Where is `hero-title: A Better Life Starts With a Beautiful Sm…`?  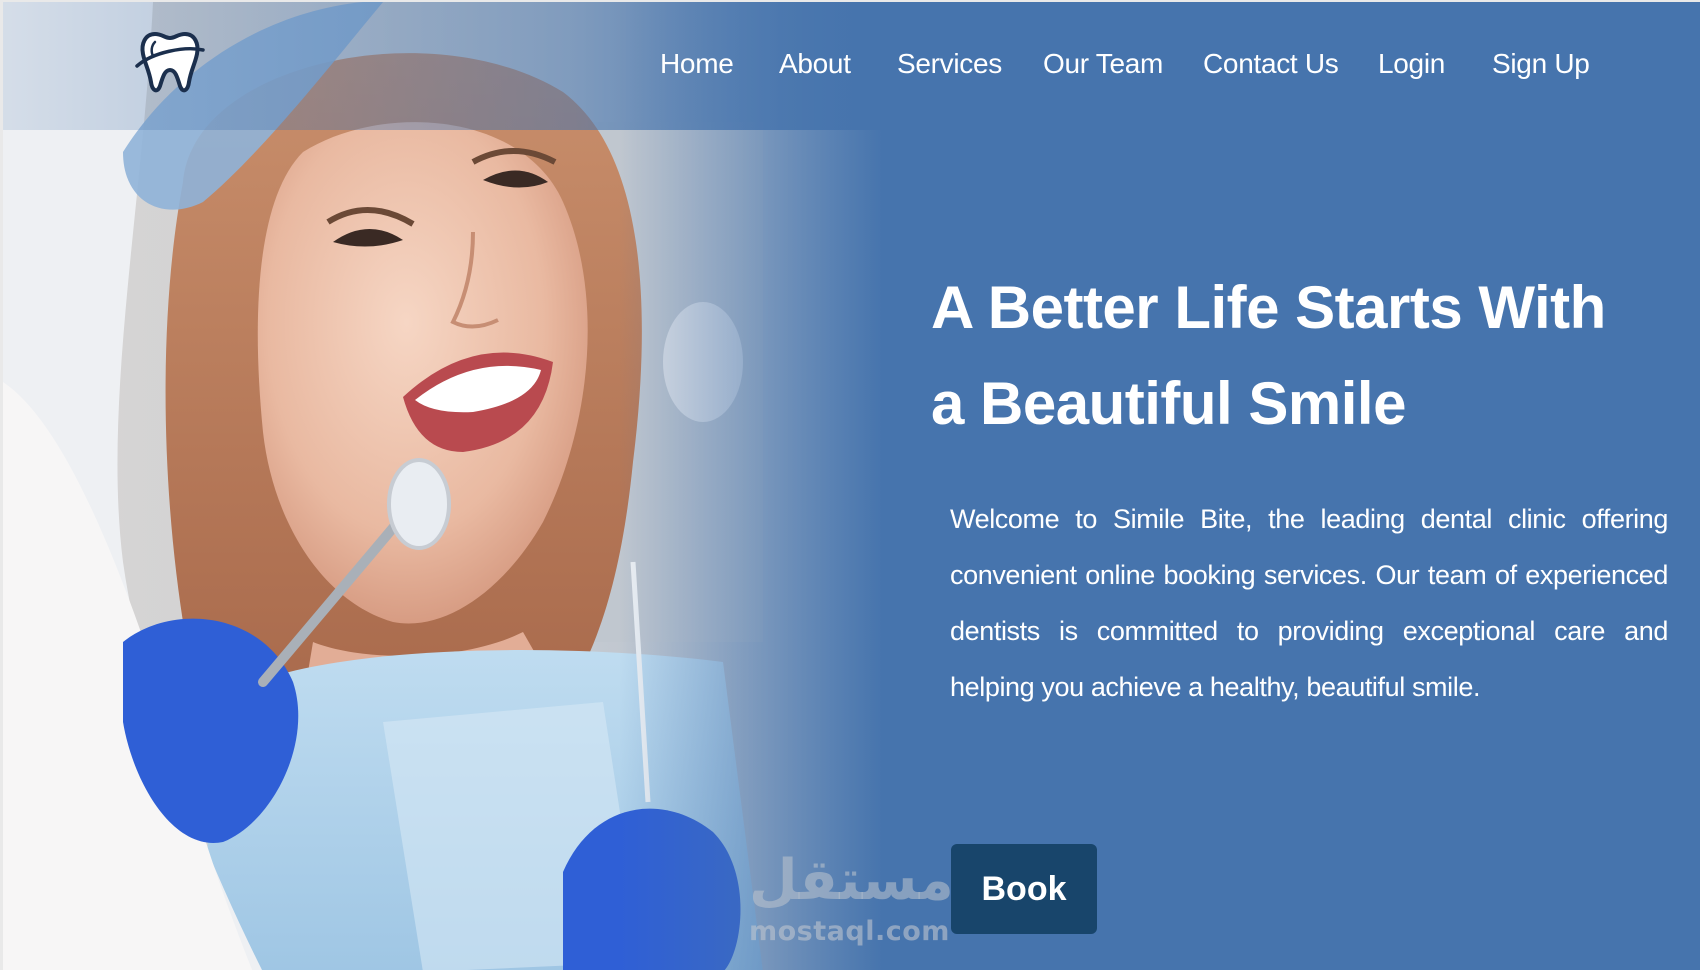
hero-title: A Better Life Starts With a Beautiful Sm… is located at coordinates (1268, 355).